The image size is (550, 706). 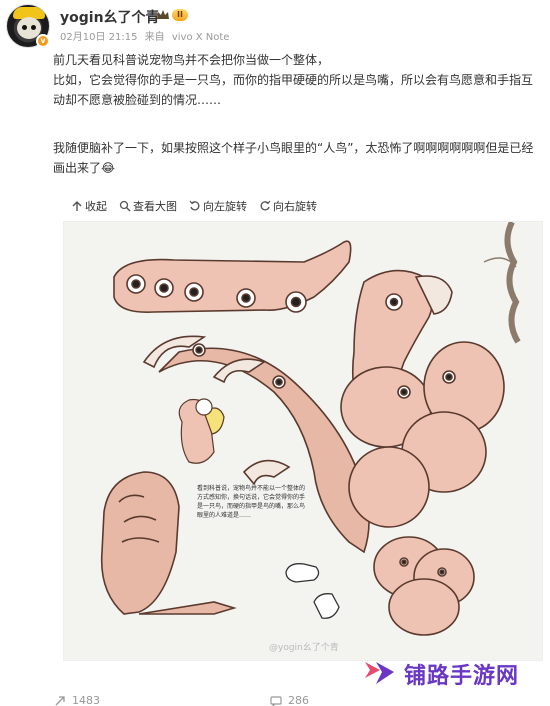 I want to click on collapse-button: 收起, so click(x=89, y=206).